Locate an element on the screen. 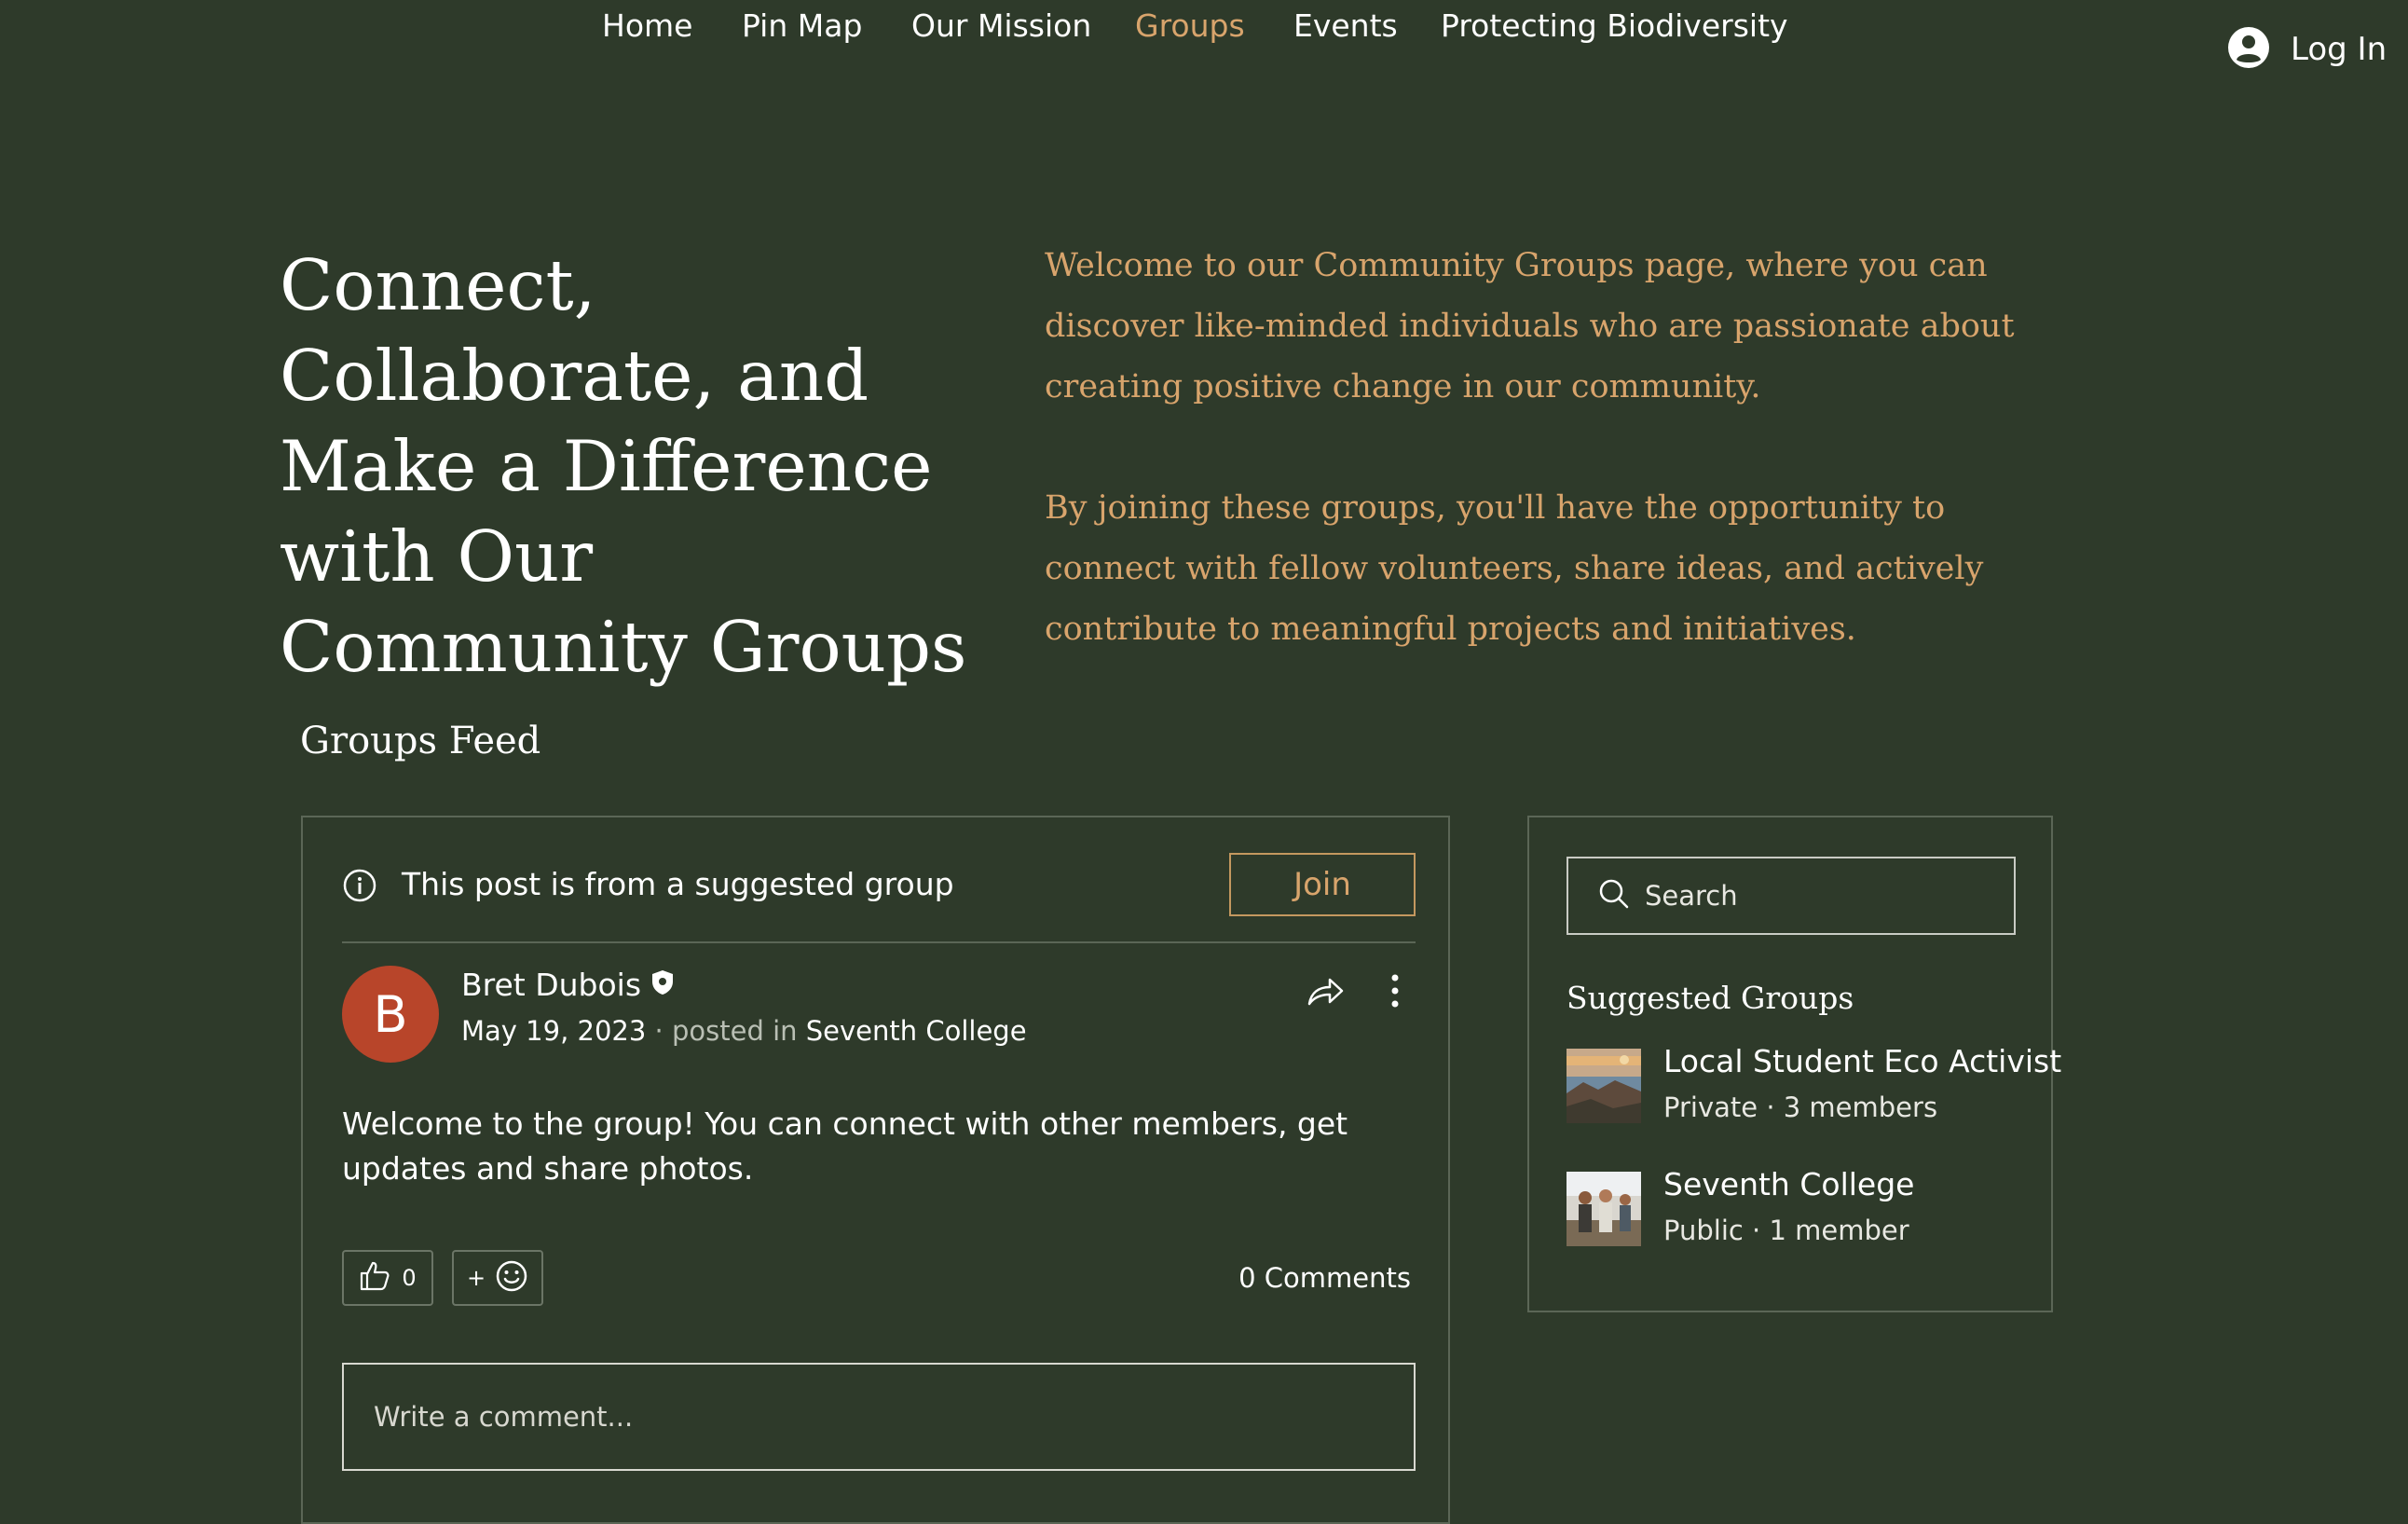 The width and height of the screenshot is (2408, 1524). nav-events: Events is located at coordinates (1346, 26).